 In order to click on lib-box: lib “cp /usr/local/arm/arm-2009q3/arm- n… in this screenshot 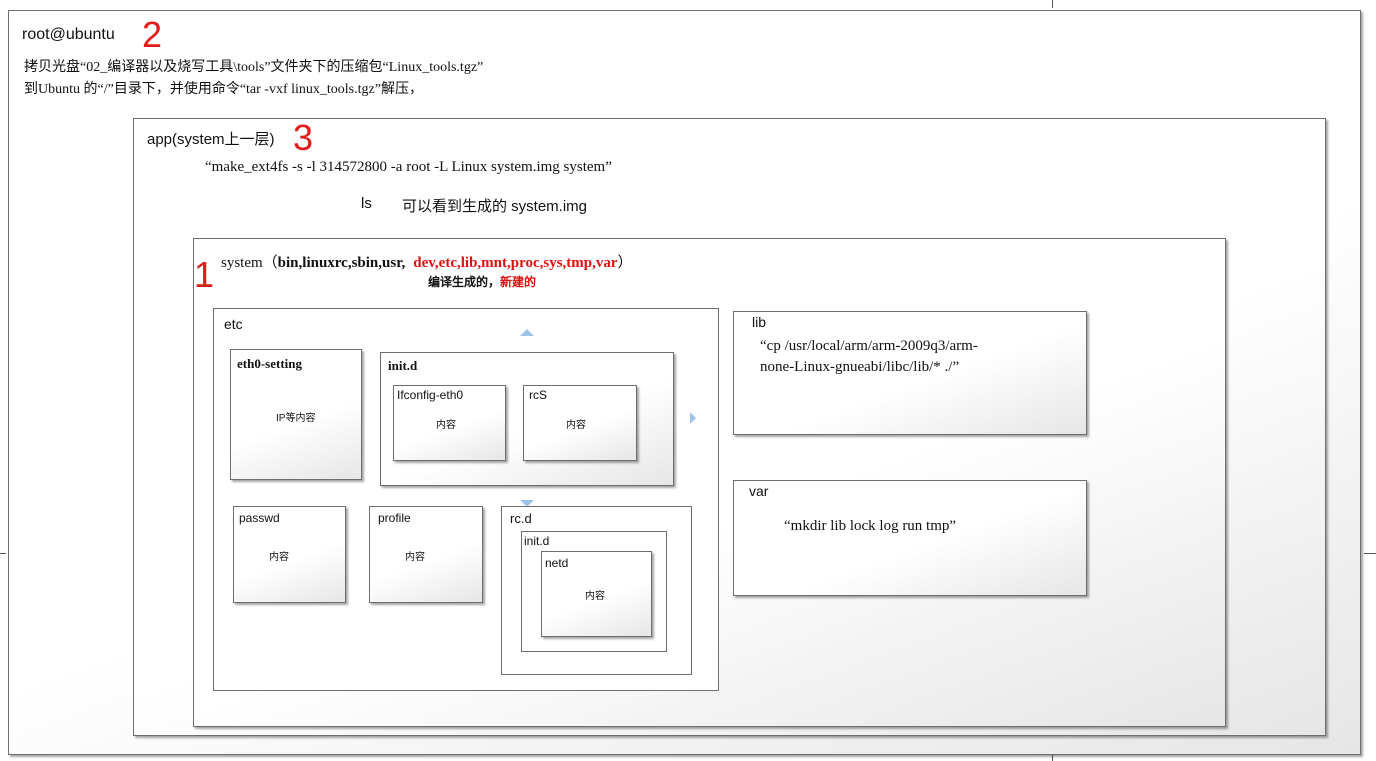, I will do `click(910, 373)`.